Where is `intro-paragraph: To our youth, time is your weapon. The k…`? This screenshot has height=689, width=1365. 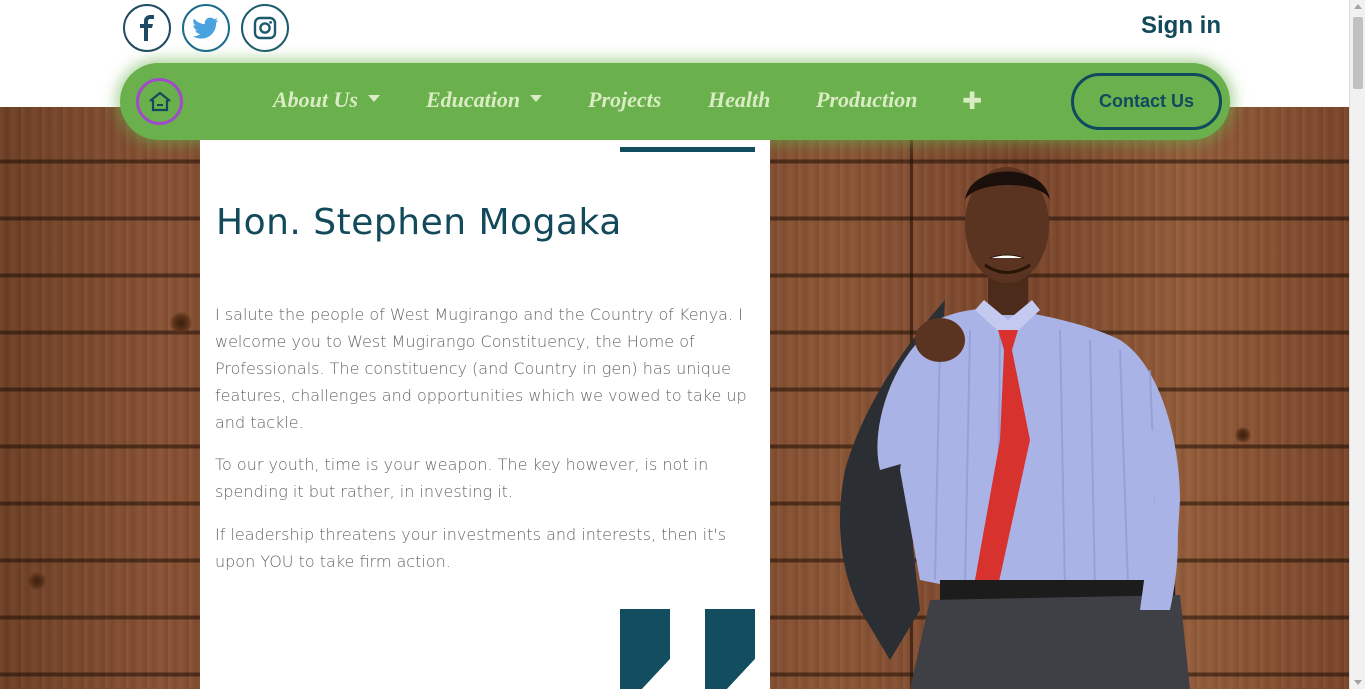
intro-paragraph: To our youth, time is your weapon. The k… is located at coordinates (462, 478).